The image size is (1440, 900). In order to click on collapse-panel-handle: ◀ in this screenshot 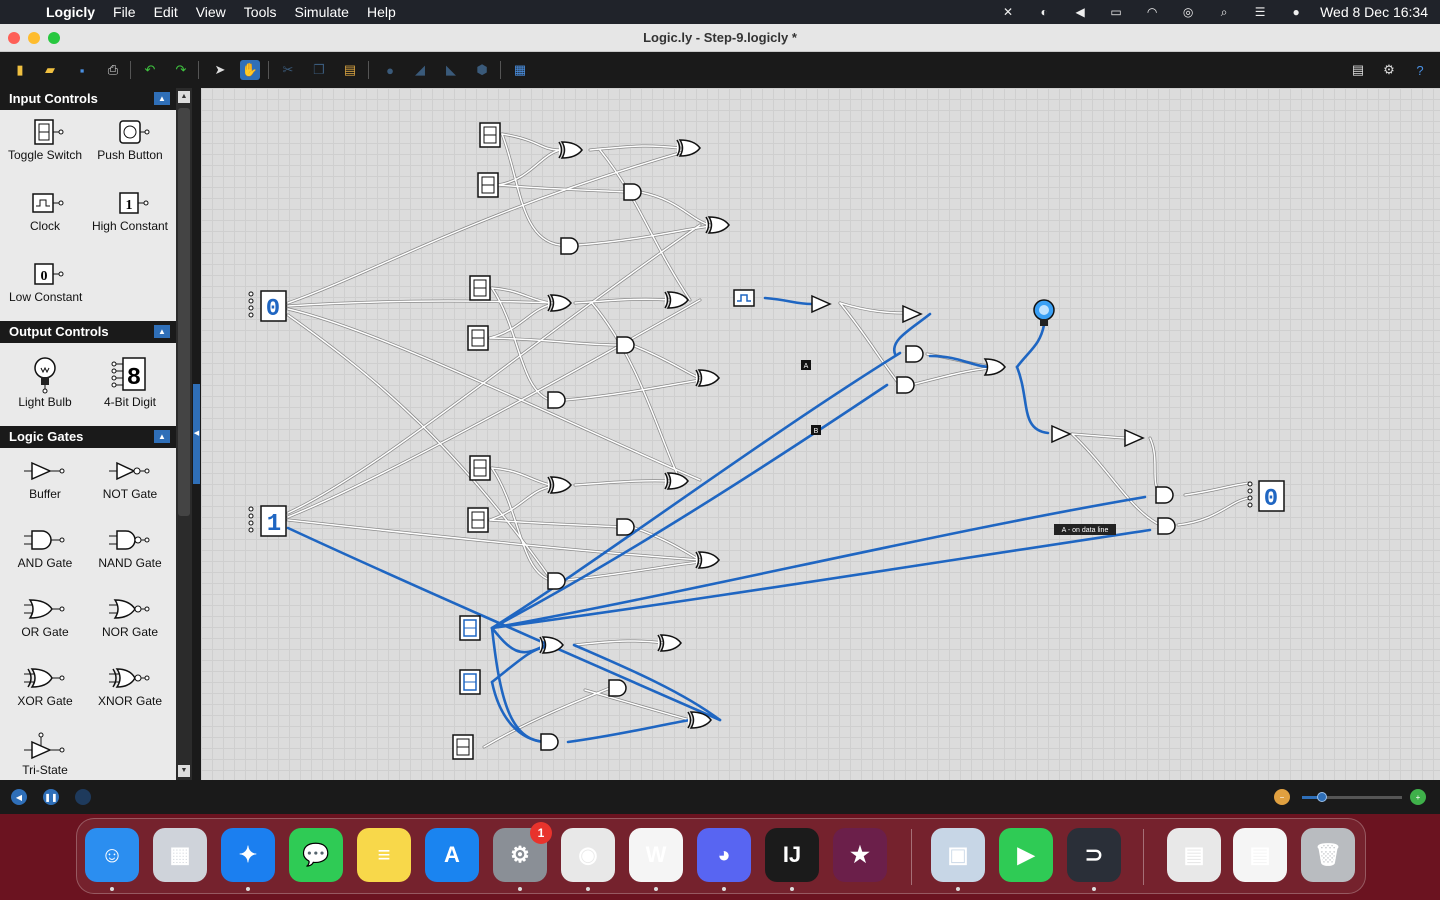, I will do `click(196, 434)`.